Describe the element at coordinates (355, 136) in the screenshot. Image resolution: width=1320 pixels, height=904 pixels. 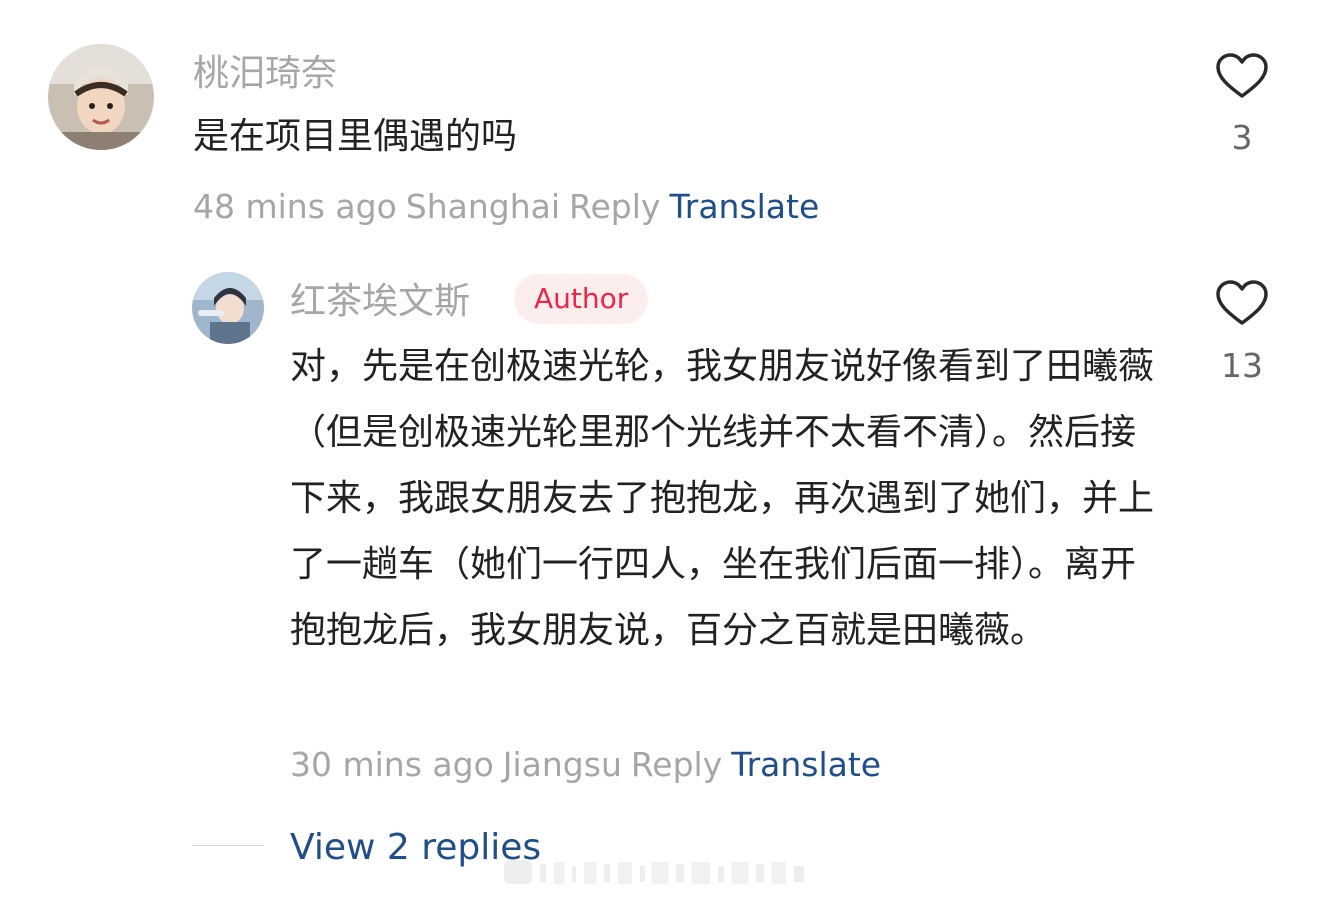
I see `comment-text: 是在项目里偶遇的吗` at that location.